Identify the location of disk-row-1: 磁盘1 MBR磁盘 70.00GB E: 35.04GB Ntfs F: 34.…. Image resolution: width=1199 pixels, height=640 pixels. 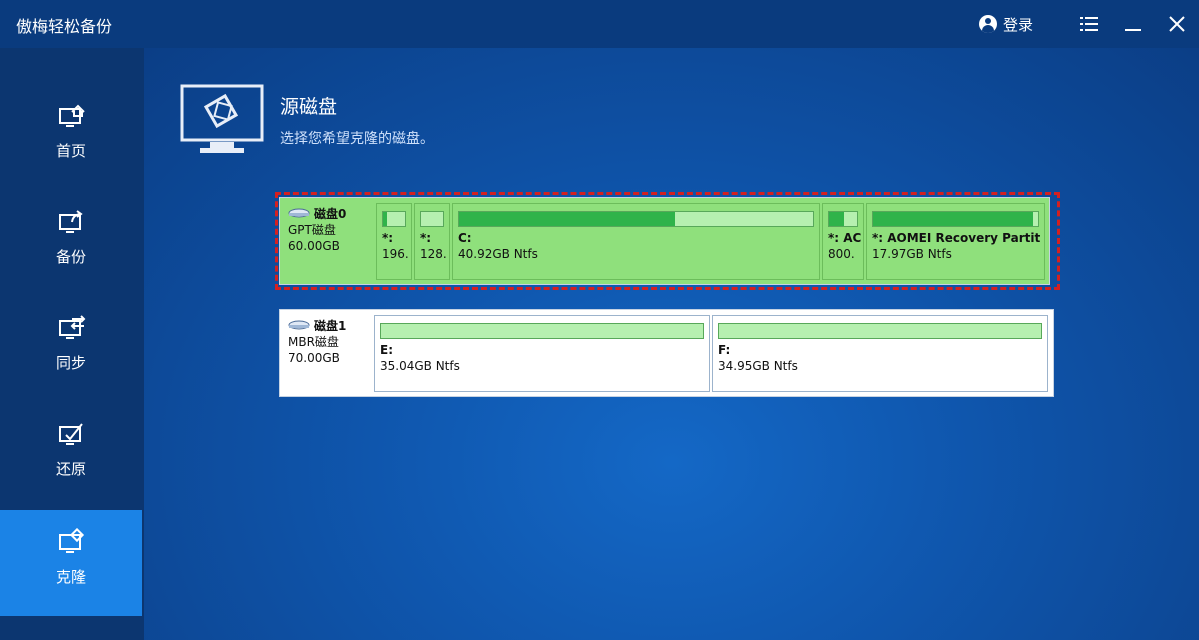
(666, 353).